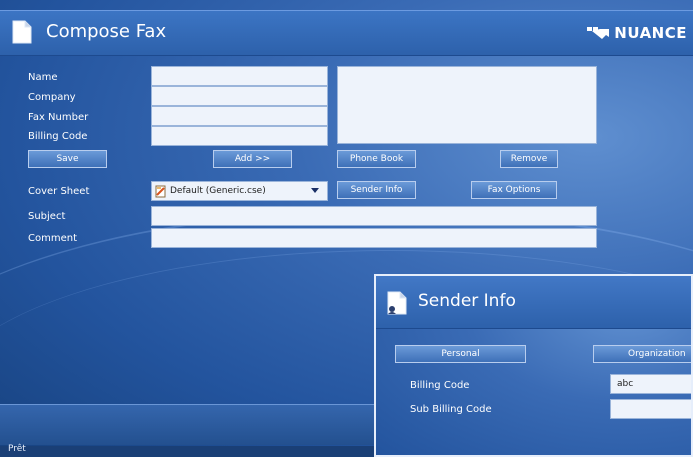 The width and height of the screenshot is (693, 457). What do you see at coordinates (374, 216) in the screenshot?
I see `subject-field` at bounding box center [374, 216].